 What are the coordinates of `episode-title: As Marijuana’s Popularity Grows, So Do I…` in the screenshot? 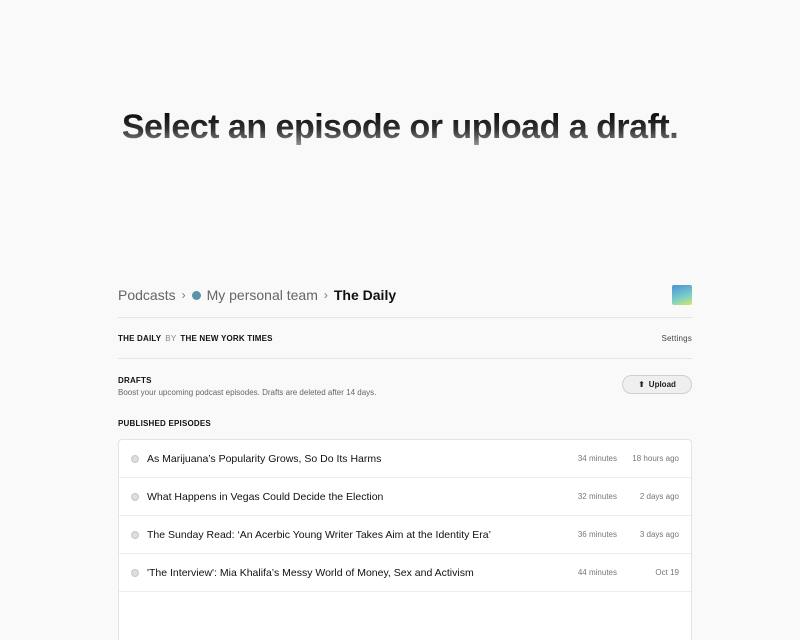 It's located at (264, 458).